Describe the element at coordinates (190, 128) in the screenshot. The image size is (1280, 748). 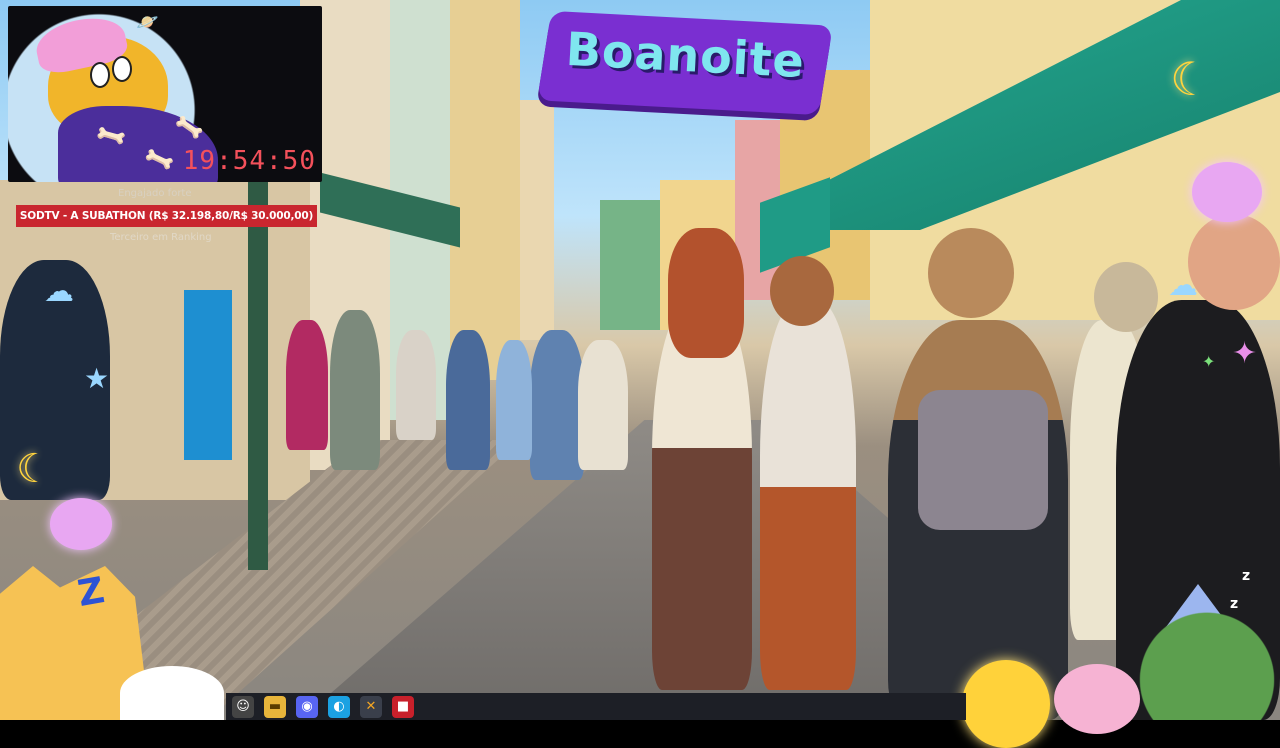
I see `bone-icon: 🦴` at that location.